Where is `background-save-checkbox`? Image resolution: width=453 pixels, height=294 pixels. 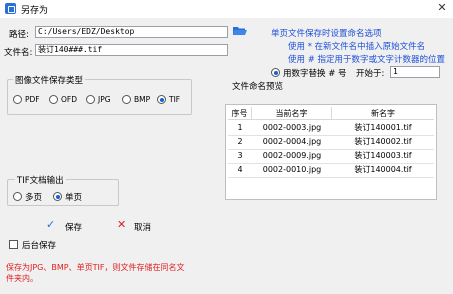
background-save-checkbox is located at coordinates (13, 244).